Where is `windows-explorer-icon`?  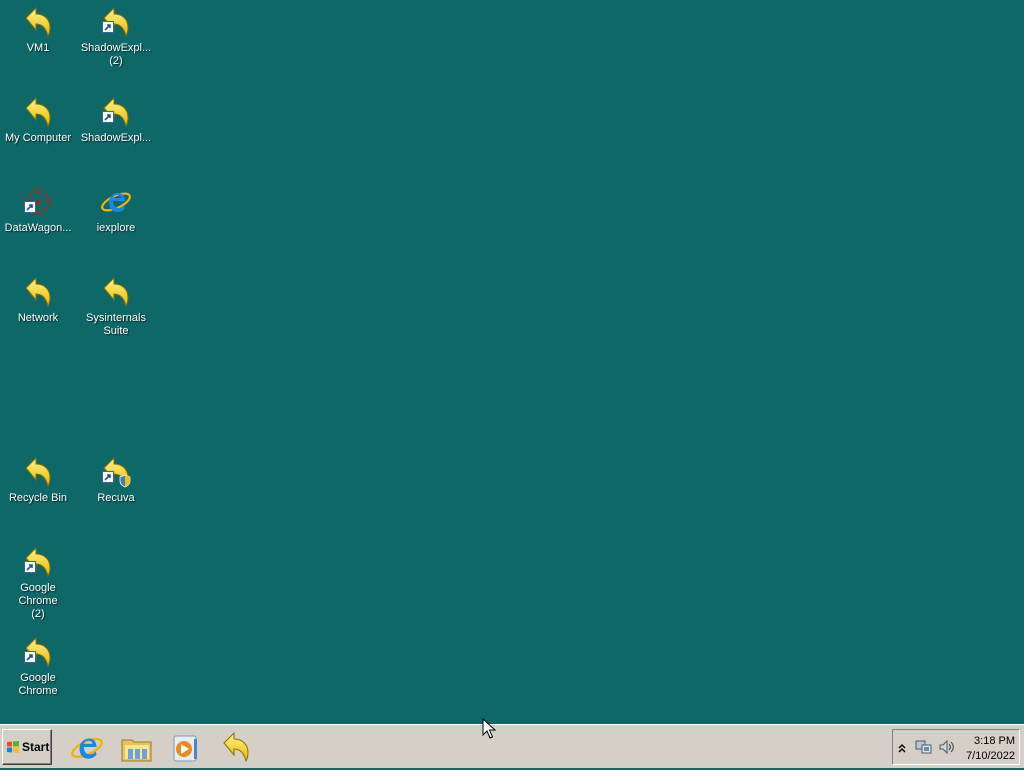
windows-explorer-icon is located at coordinates (137, 748).